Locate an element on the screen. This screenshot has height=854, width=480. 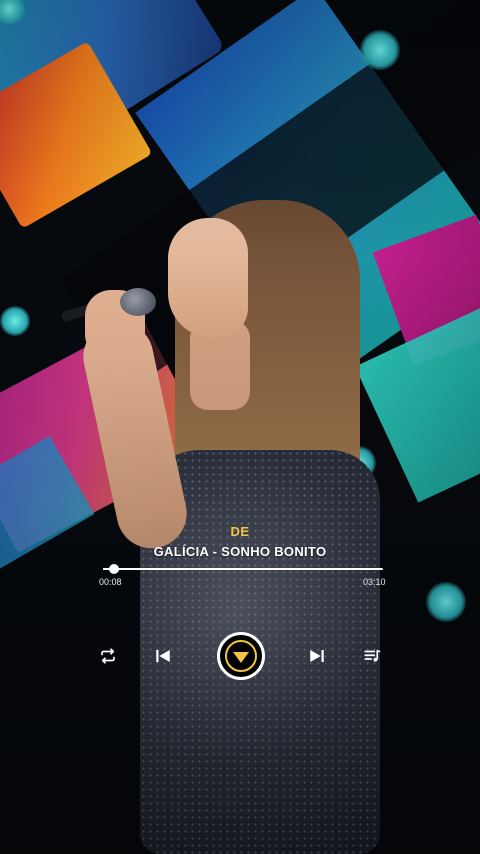
total-time: 03:10 is located at coordinates (374, 582).